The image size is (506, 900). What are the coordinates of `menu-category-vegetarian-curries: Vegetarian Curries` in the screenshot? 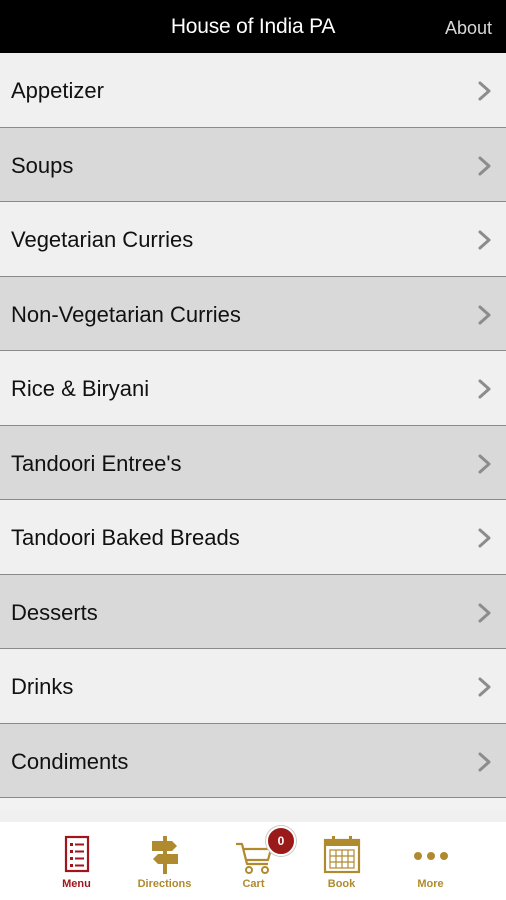 It's located at (253, 239).